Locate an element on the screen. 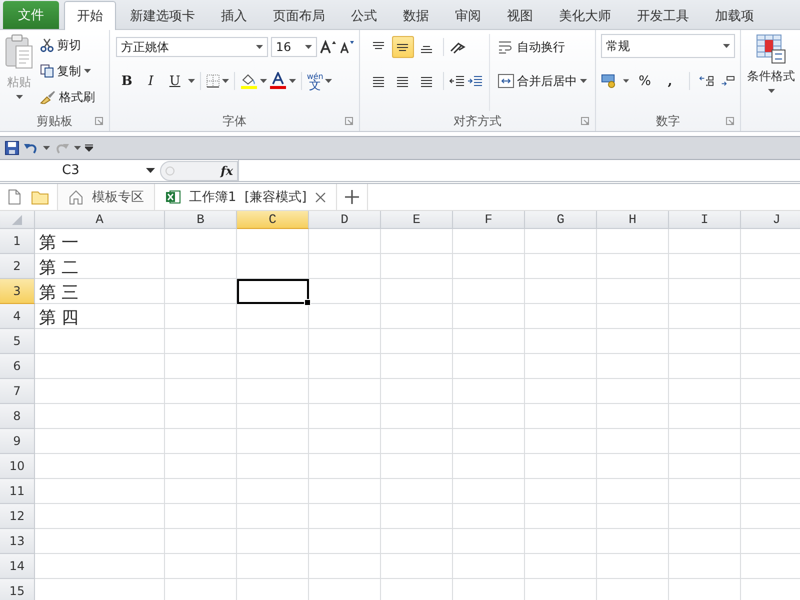 Image resolution: width=800 pixels, height=600 pixels. align-center-icon is located at coordinates (403, 81).